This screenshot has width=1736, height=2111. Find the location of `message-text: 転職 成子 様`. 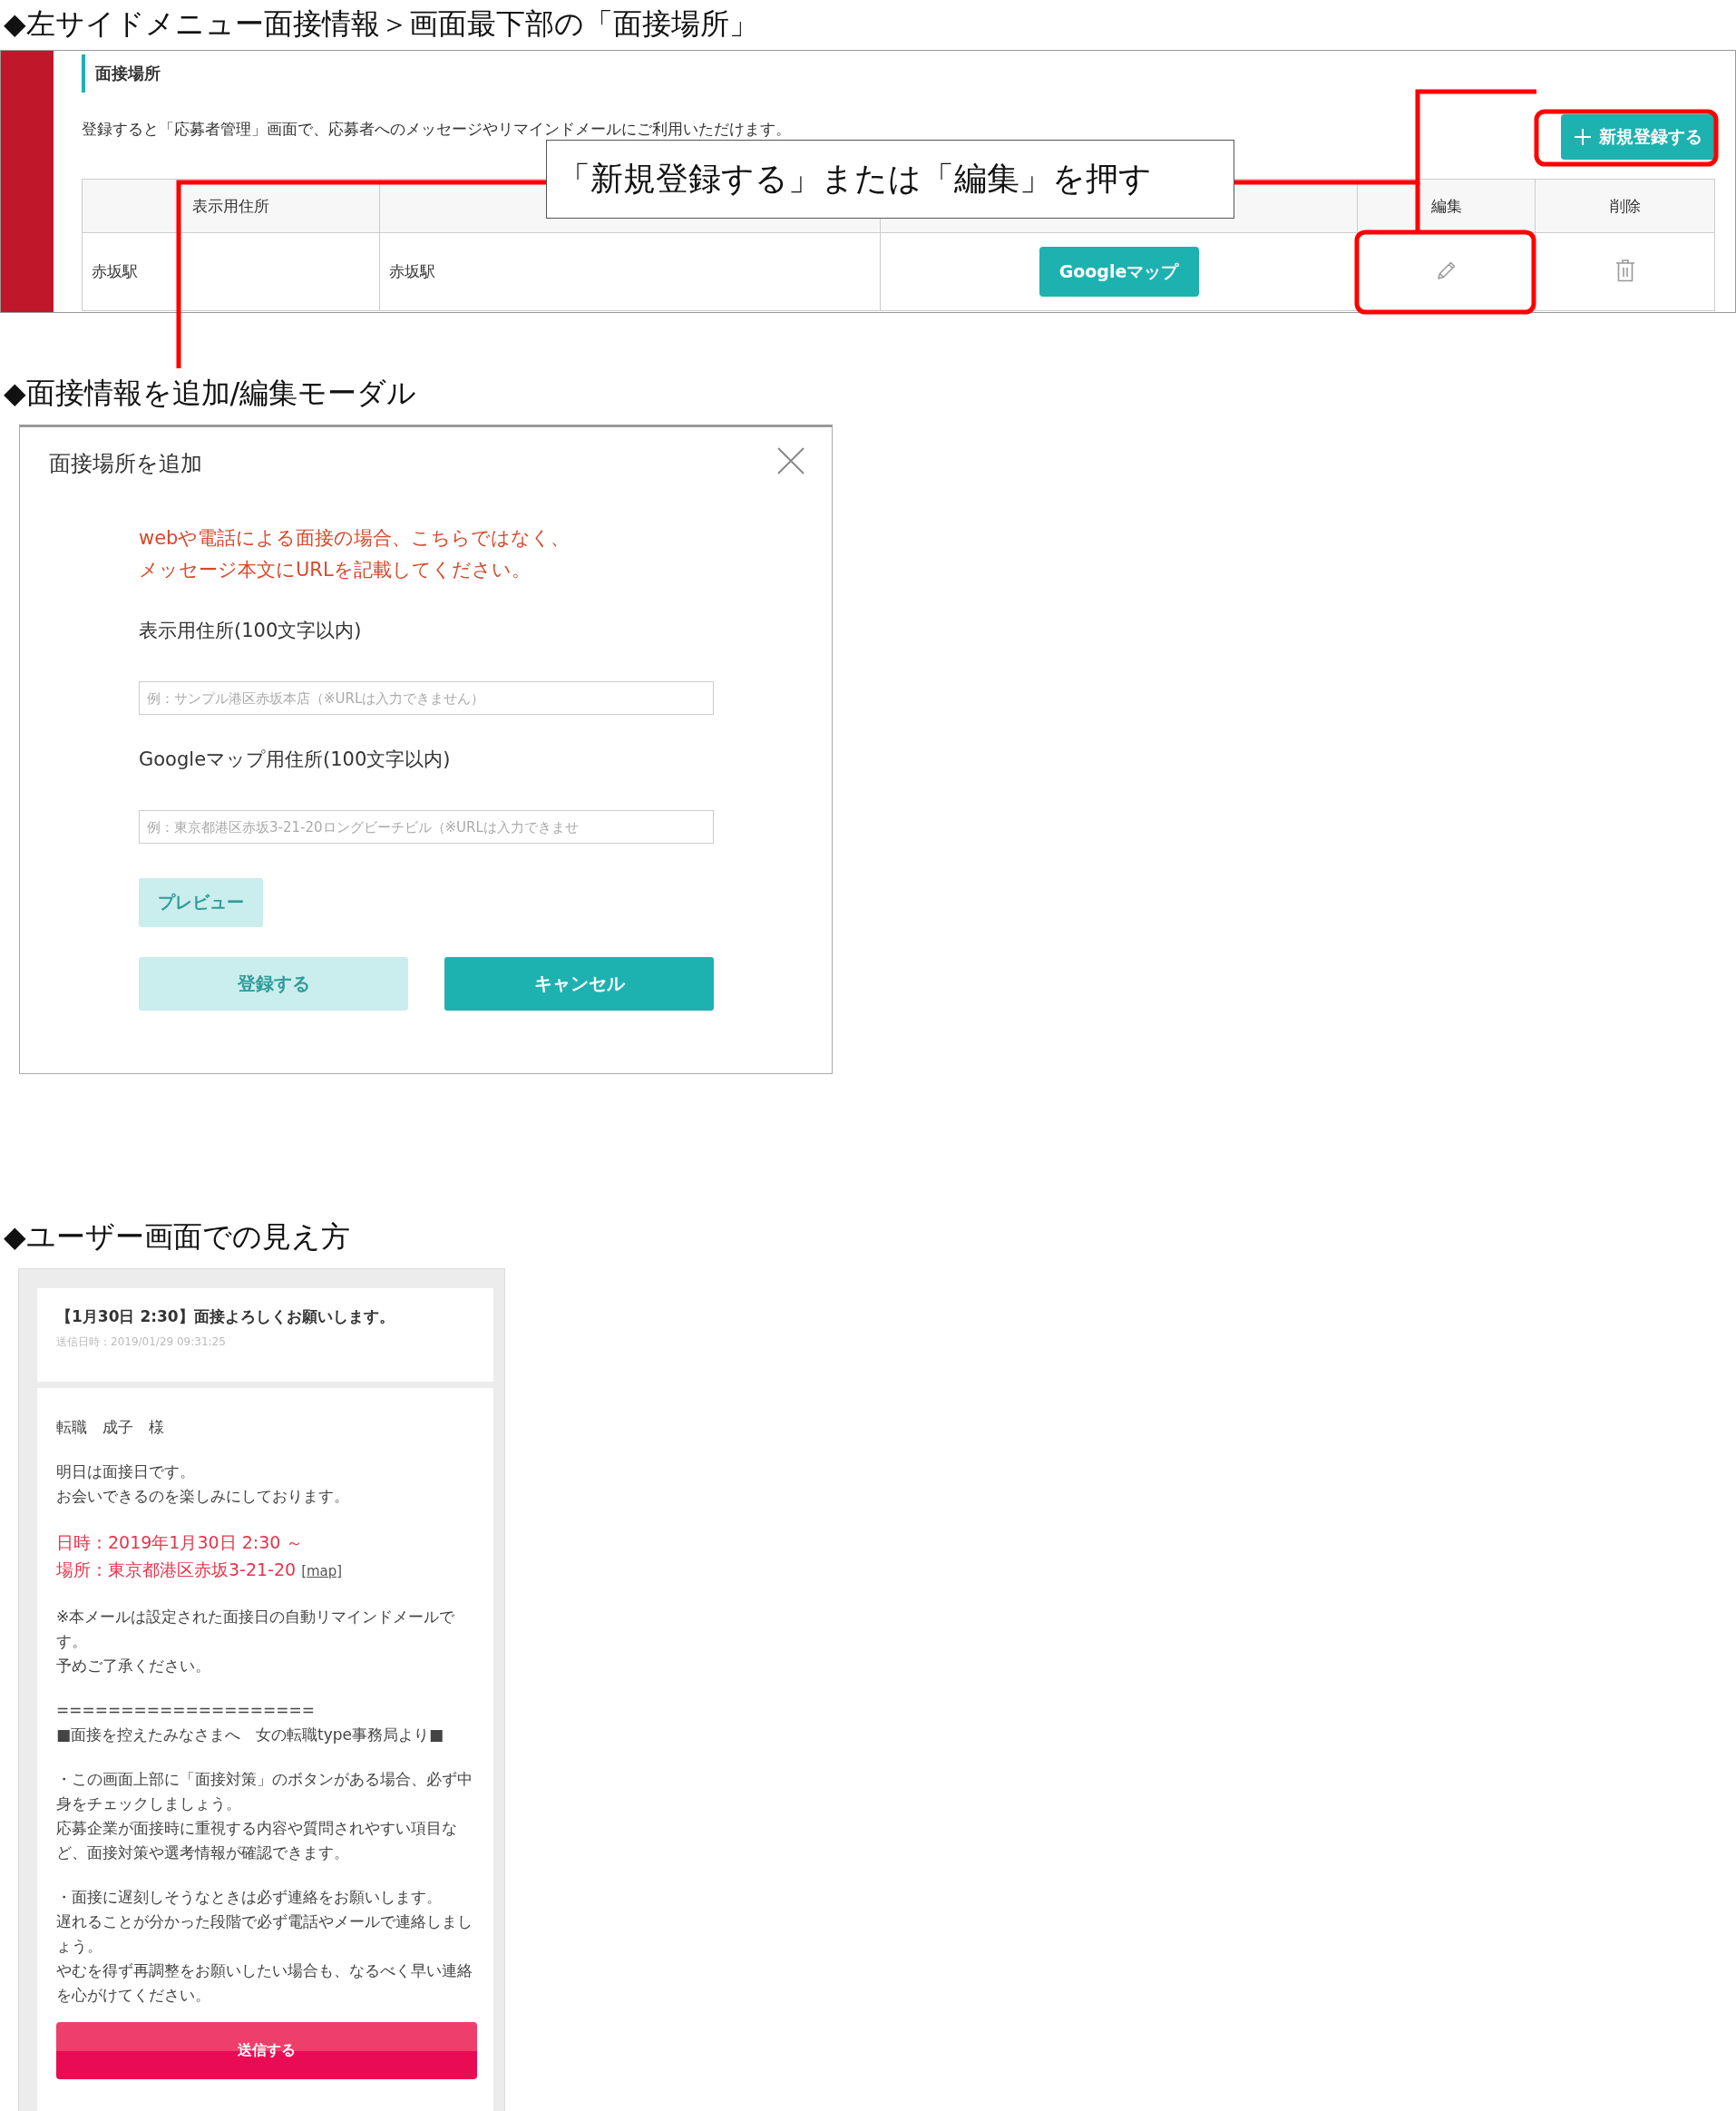

message-text: 転職 成子 様 is located at coordinates (110, 1427).